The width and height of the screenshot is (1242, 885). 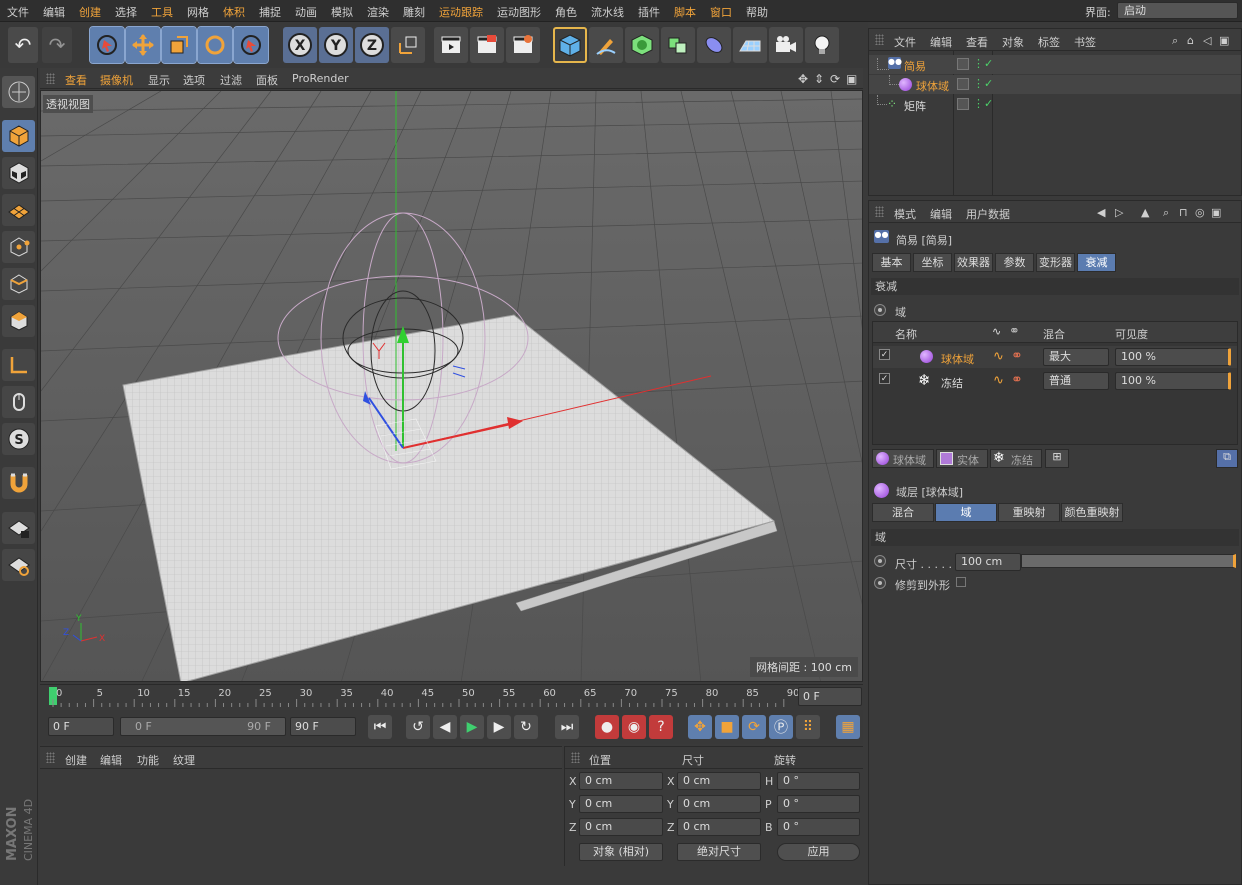 What do you see at coordinates (300, 45) in the screenshot?
I see `x-axis-lock-icon: X` at bounding box center [300, 45].